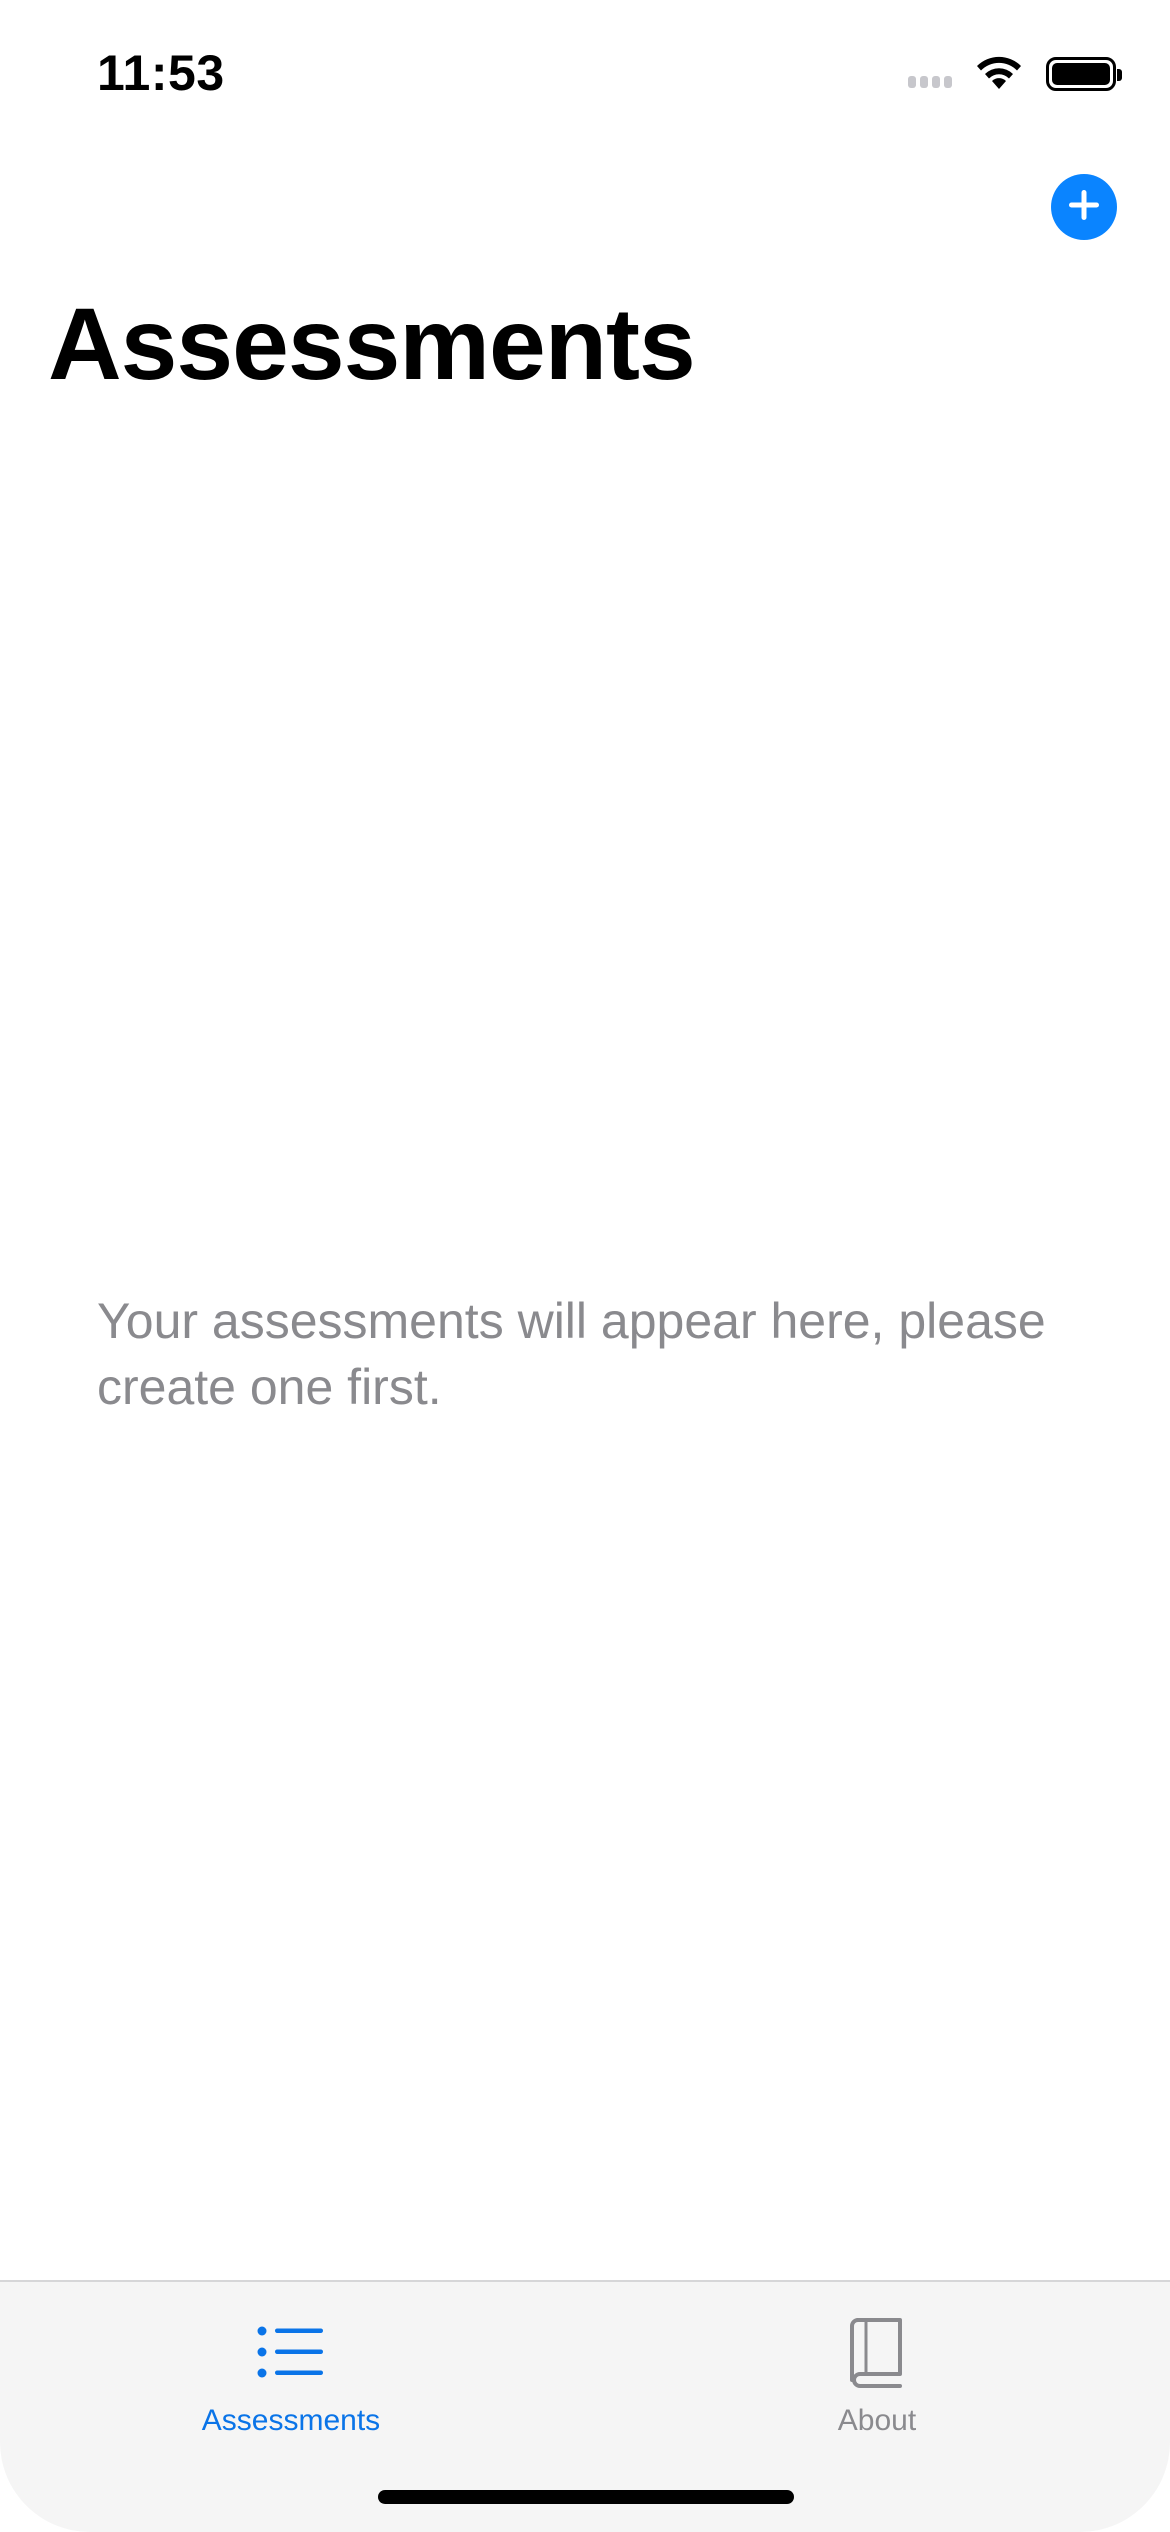  I want to click on tab-about: About, so click(877, 2375).